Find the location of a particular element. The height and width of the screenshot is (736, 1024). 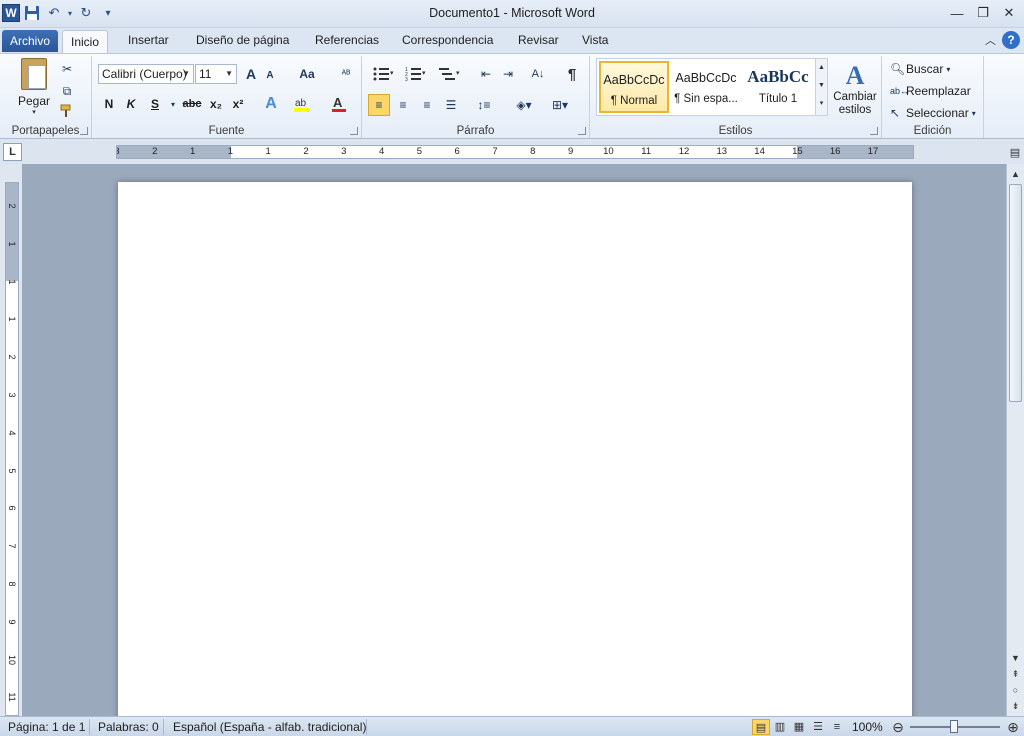

select-button: ↖ Seleccionar ▾ is located at coordinates (936, 113).